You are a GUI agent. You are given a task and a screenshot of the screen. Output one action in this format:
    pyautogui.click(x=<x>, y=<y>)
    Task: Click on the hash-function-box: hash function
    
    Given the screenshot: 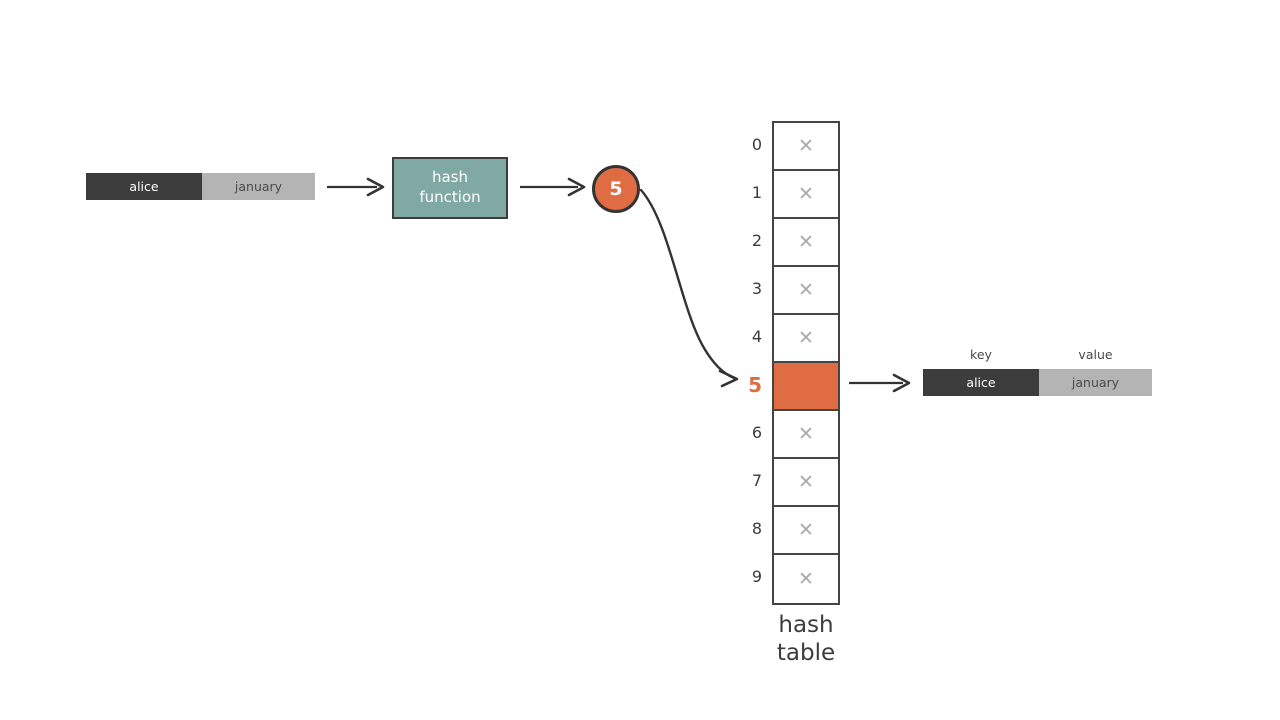 What is the action you would take?
    pyautogui.click(x=450, y=188)
    